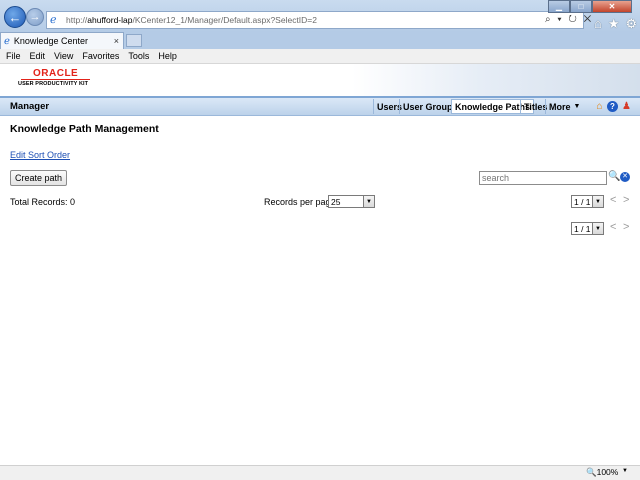  Describe the element at coordinates (336, 201) in the screenshot. I see `records-per-page-value: 25` at that location.